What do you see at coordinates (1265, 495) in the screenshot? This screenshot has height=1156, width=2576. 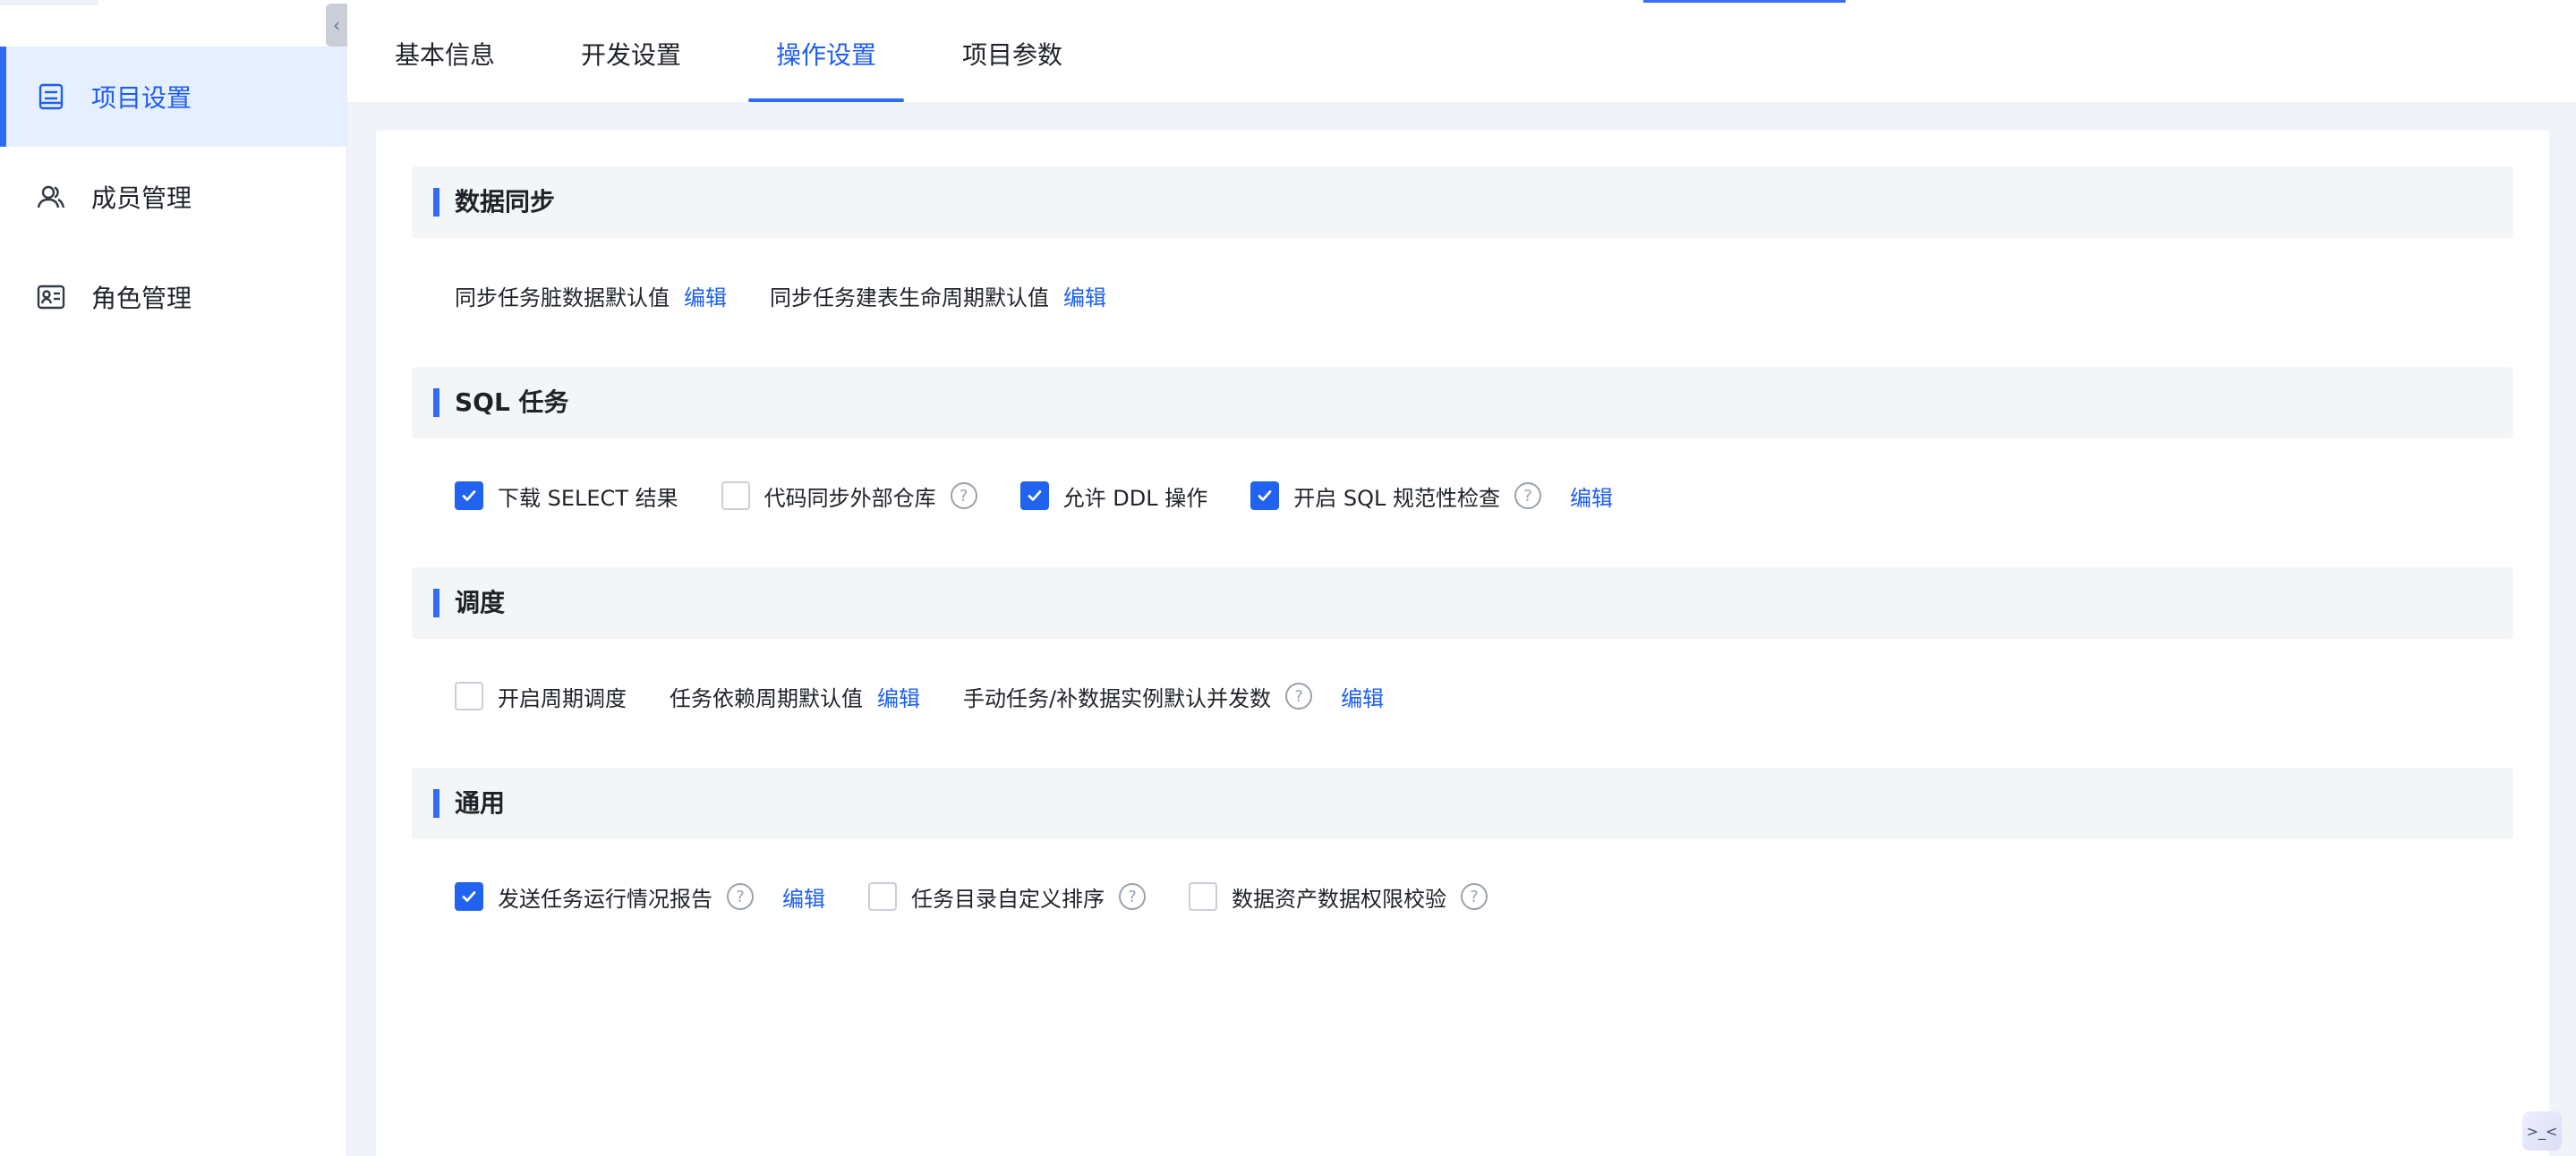 I see `sql-check-checkbox` at bounding box center [1265, 495].